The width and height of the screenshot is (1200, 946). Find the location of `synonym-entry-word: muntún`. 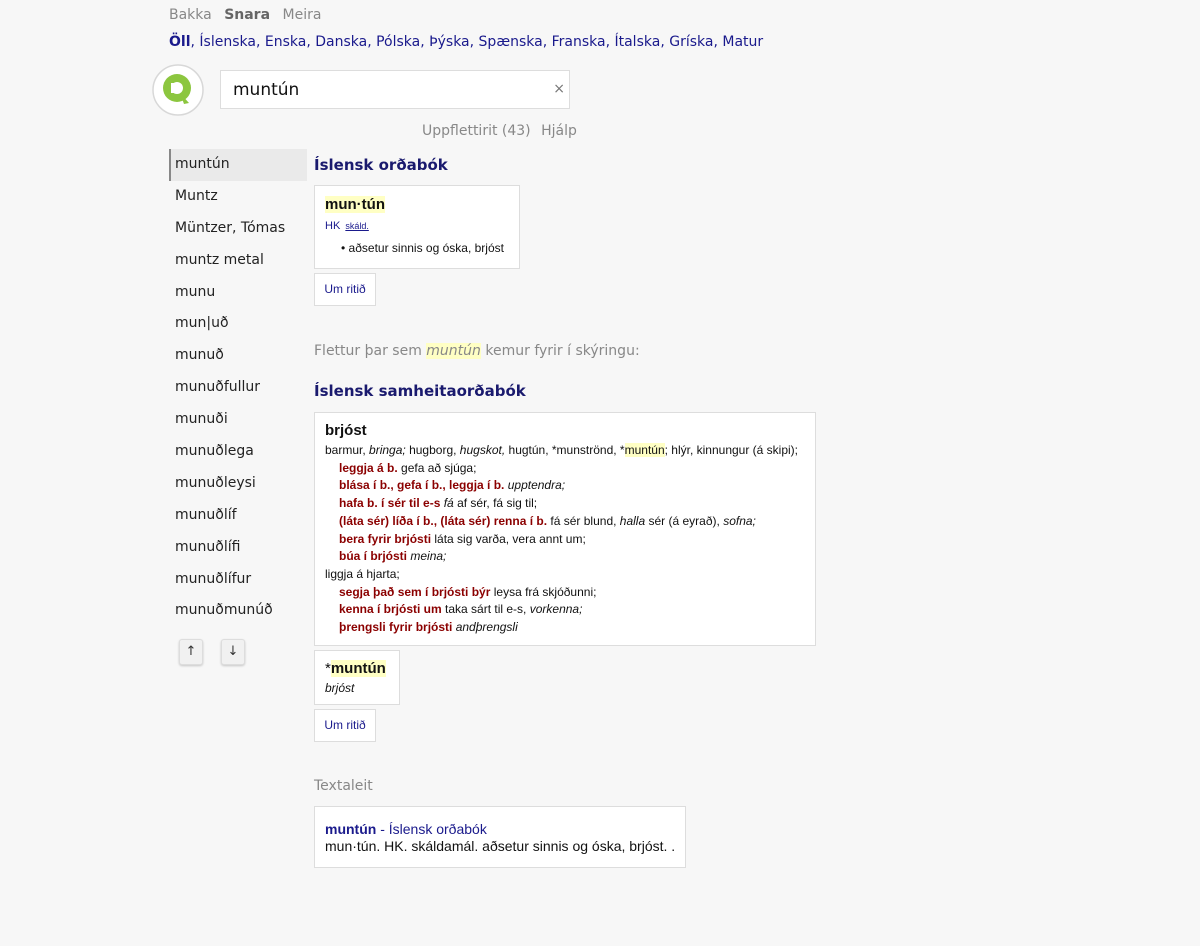

synonym-entry-word: muntún is located at coordinates (358, 668).